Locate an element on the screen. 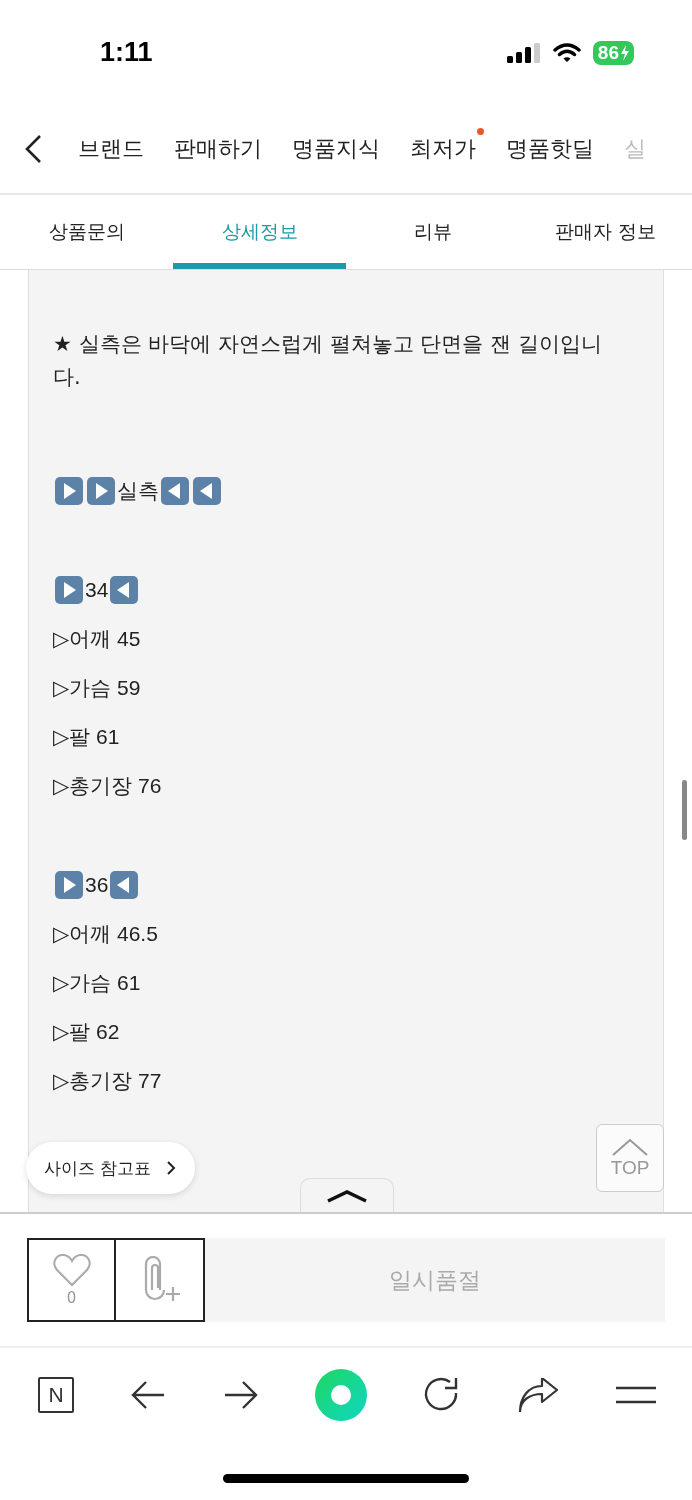  heart-icon is located at coordinates (71, 1270).